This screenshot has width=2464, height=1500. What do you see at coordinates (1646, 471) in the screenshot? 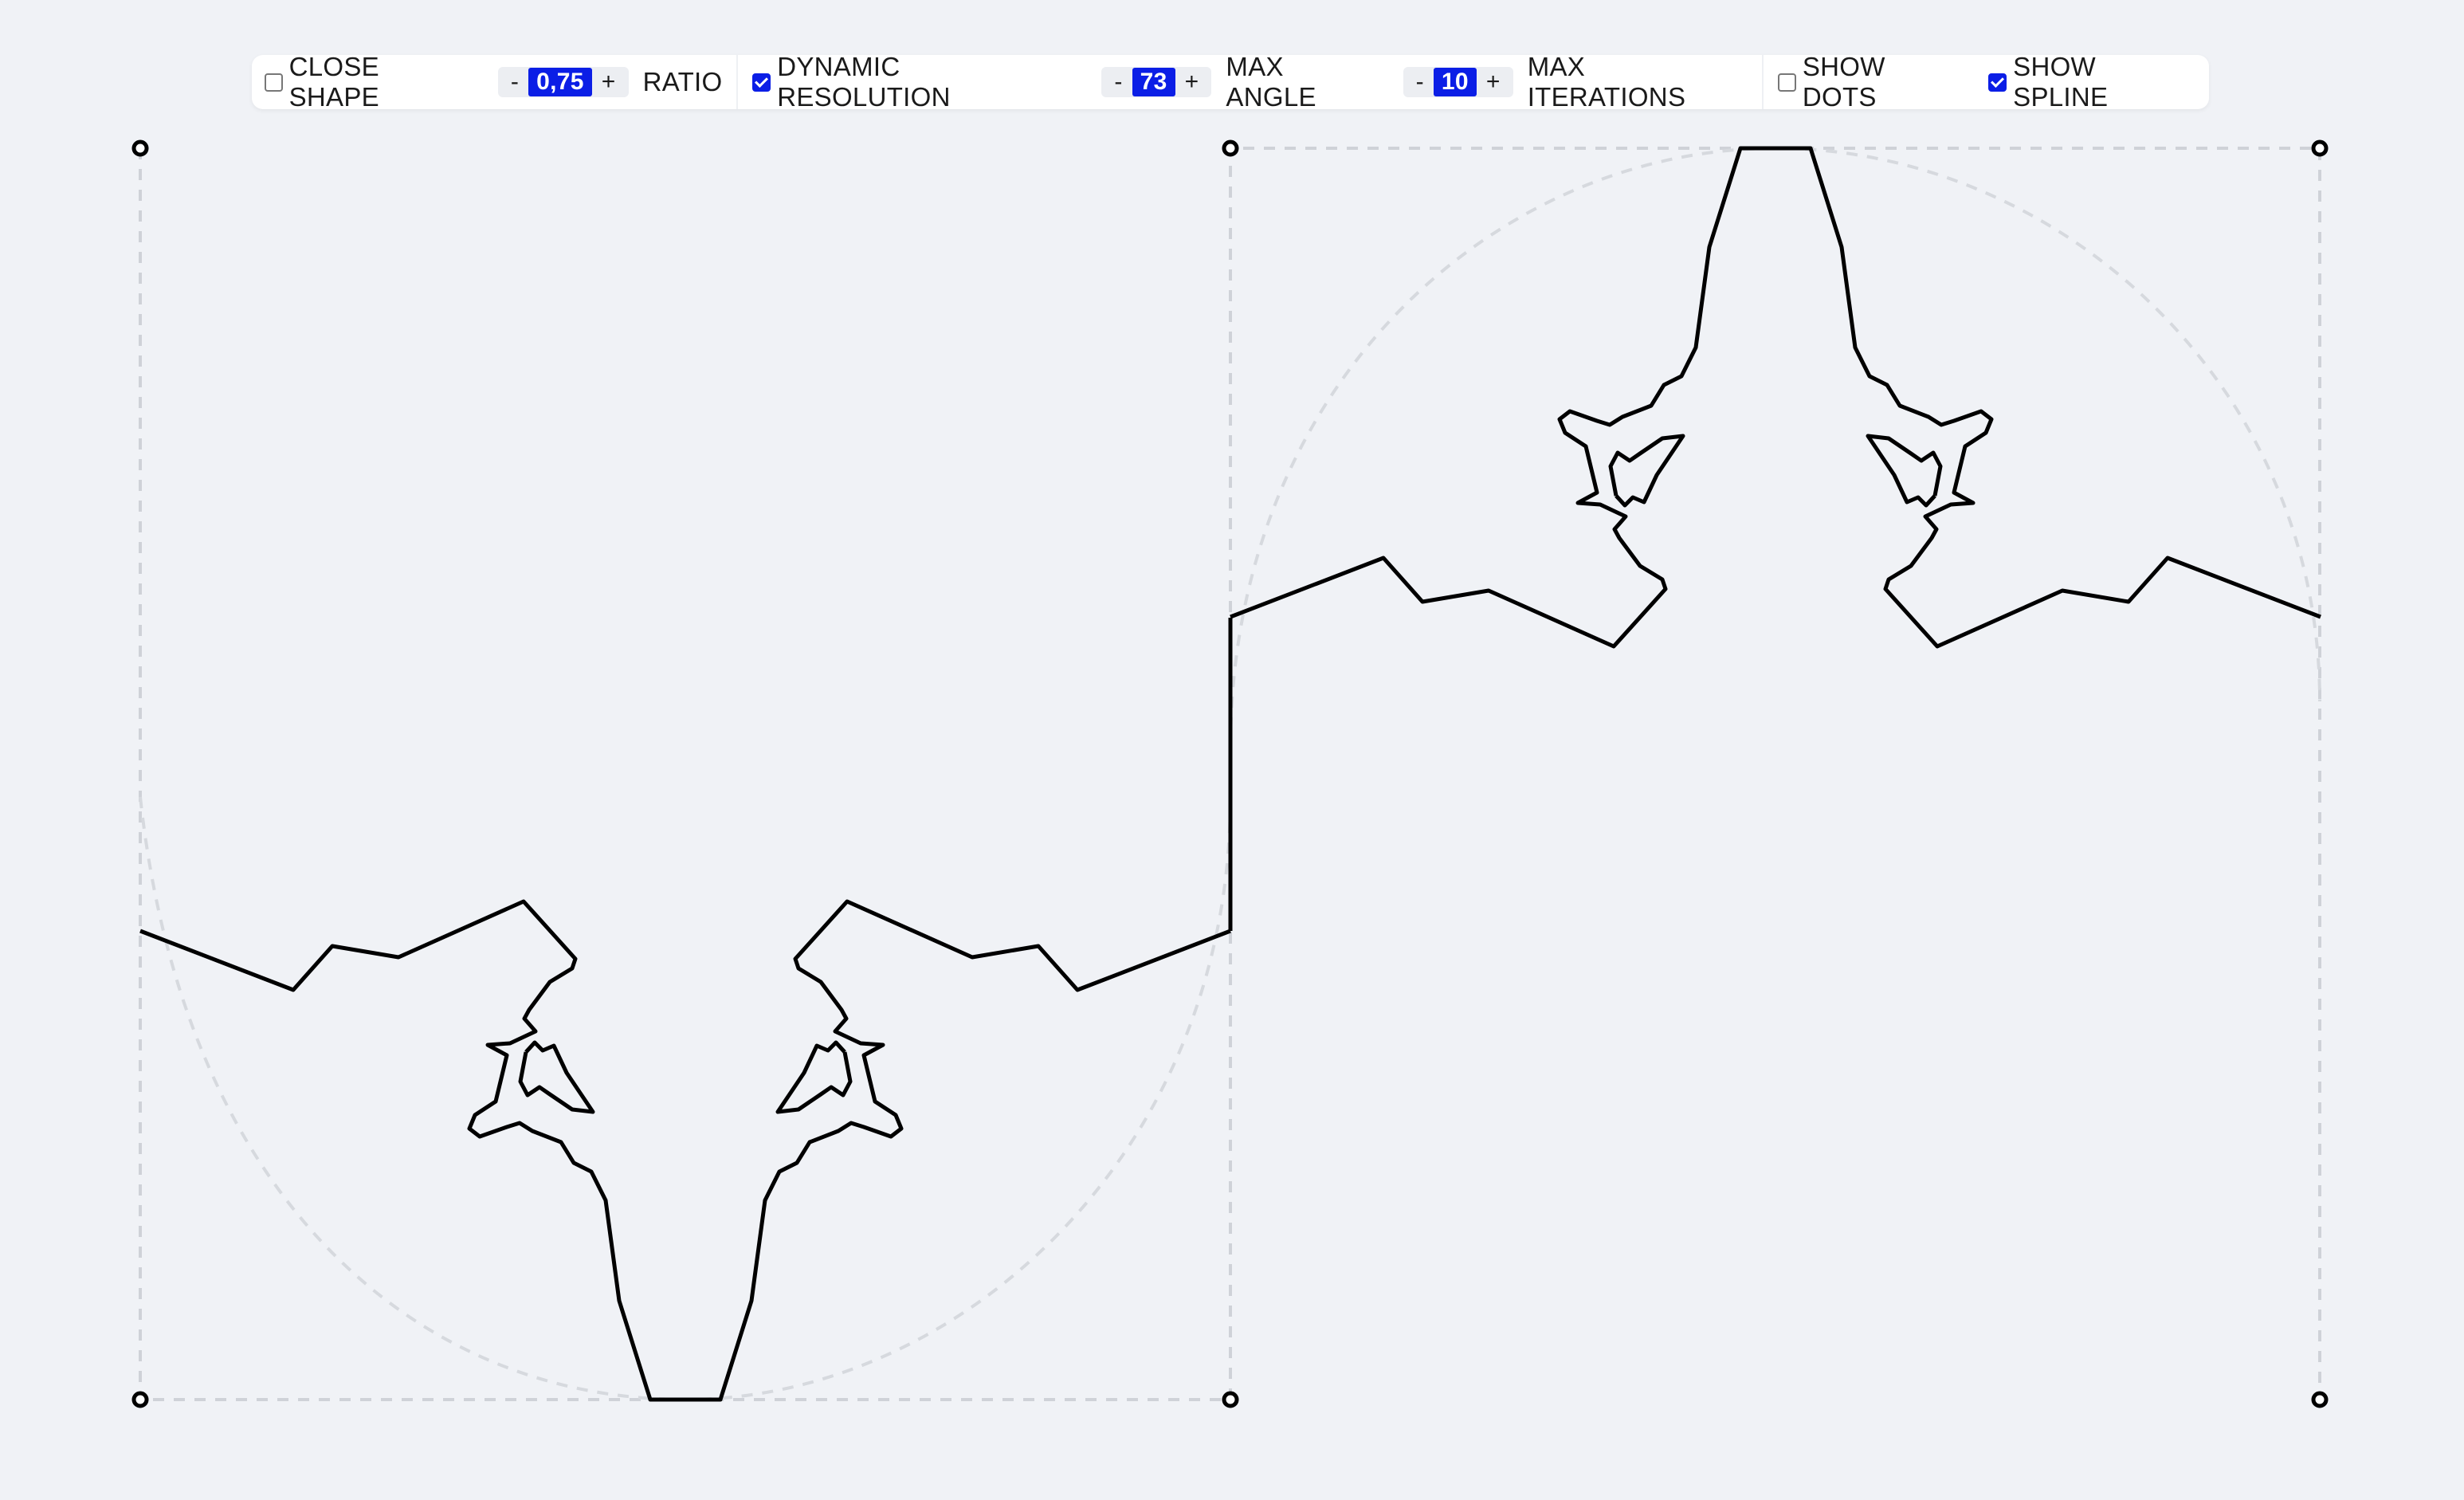
I see `spline-right-inner-a` at bounding box center [1646, 471].